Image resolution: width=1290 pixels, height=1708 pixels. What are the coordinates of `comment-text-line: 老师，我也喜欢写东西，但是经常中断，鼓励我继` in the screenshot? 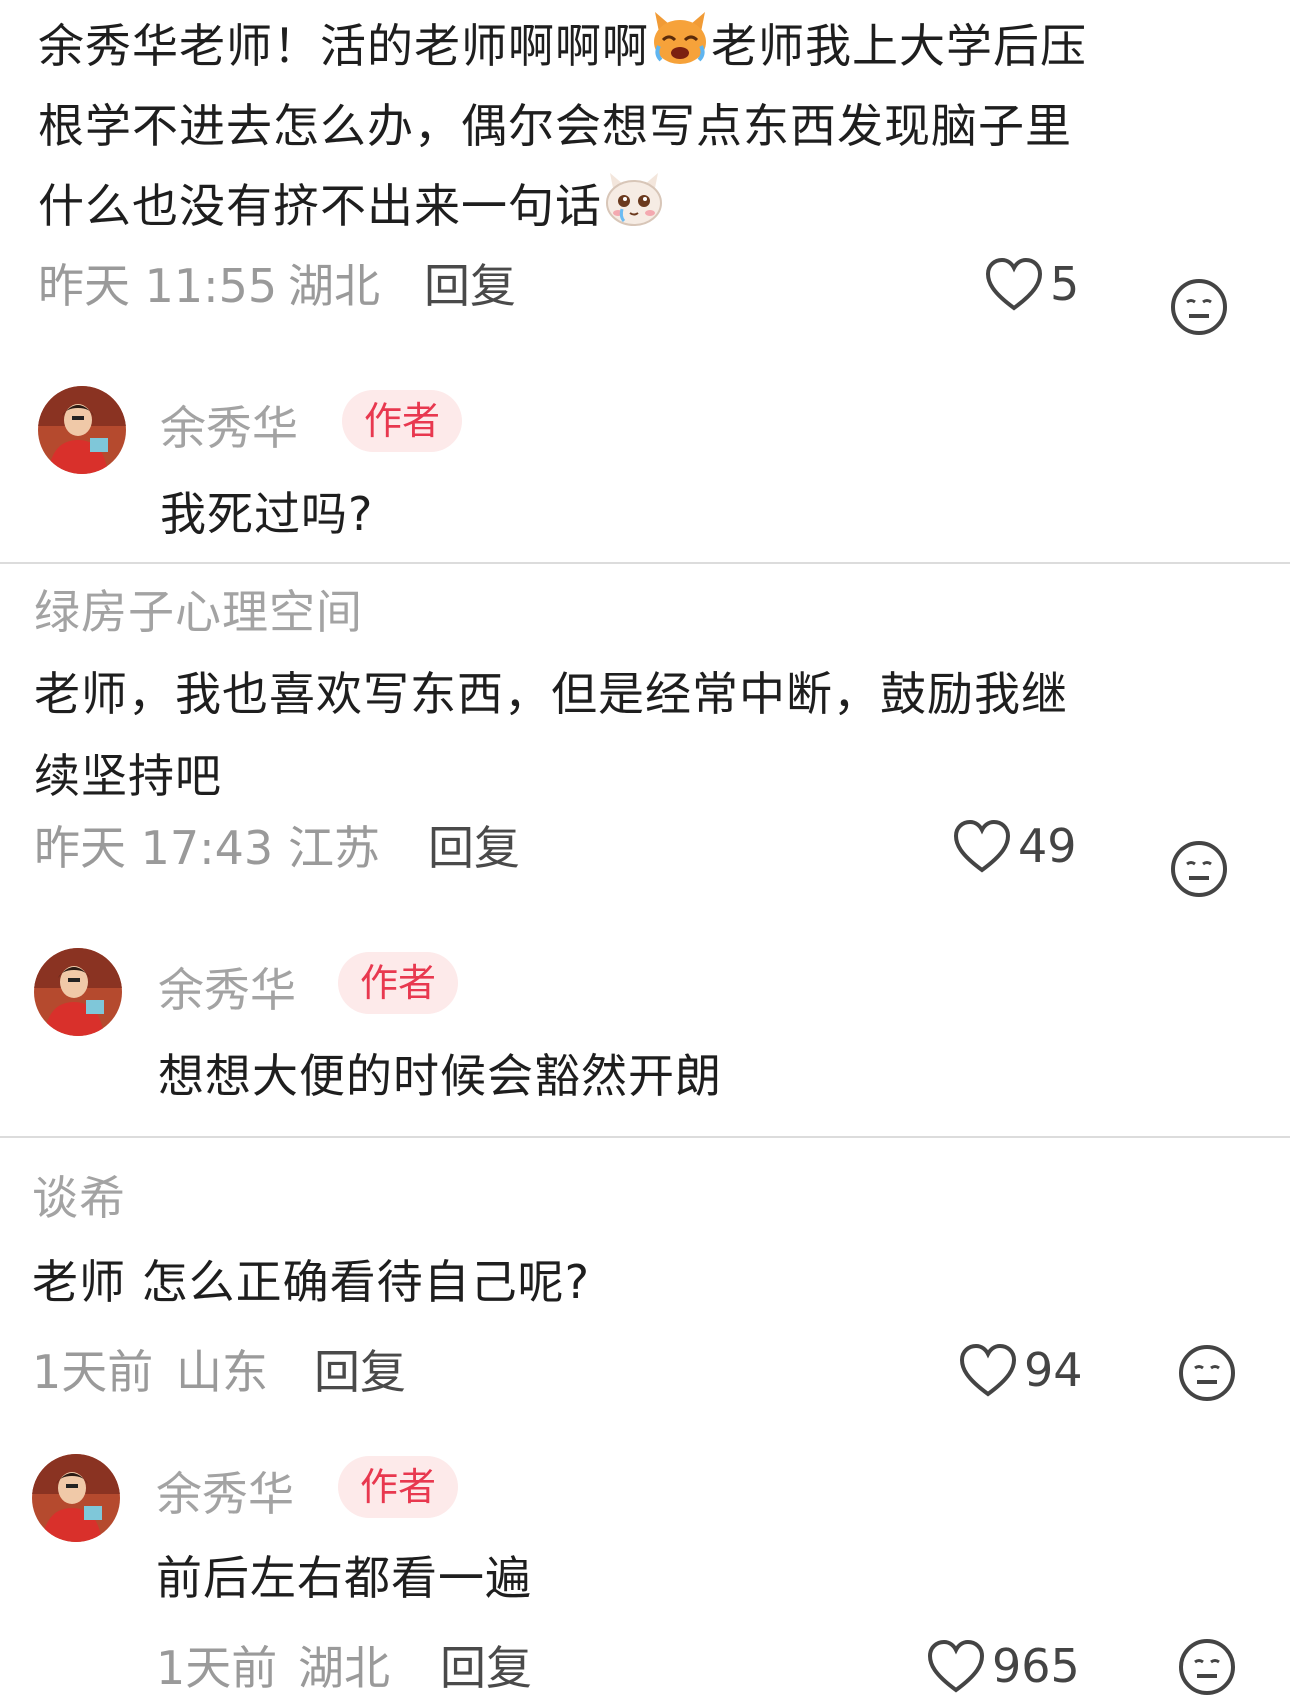 It's located at (551, 694).